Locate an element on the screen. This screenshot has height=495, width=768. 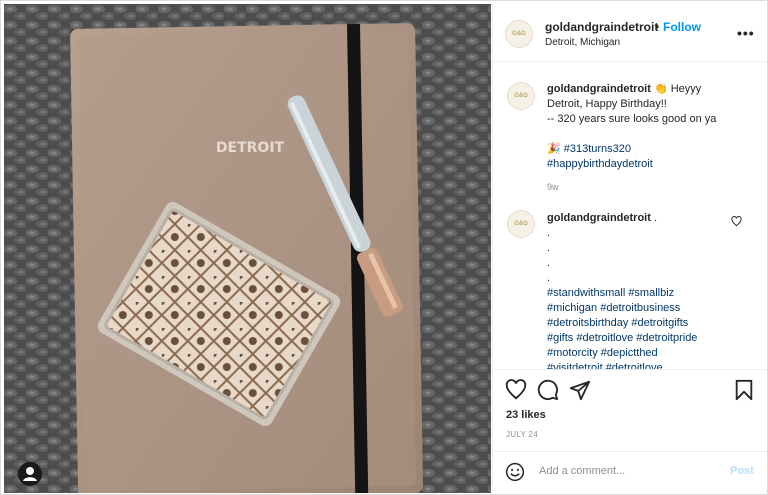
likes-count: 23 likes is located at coordinates (526, 415).